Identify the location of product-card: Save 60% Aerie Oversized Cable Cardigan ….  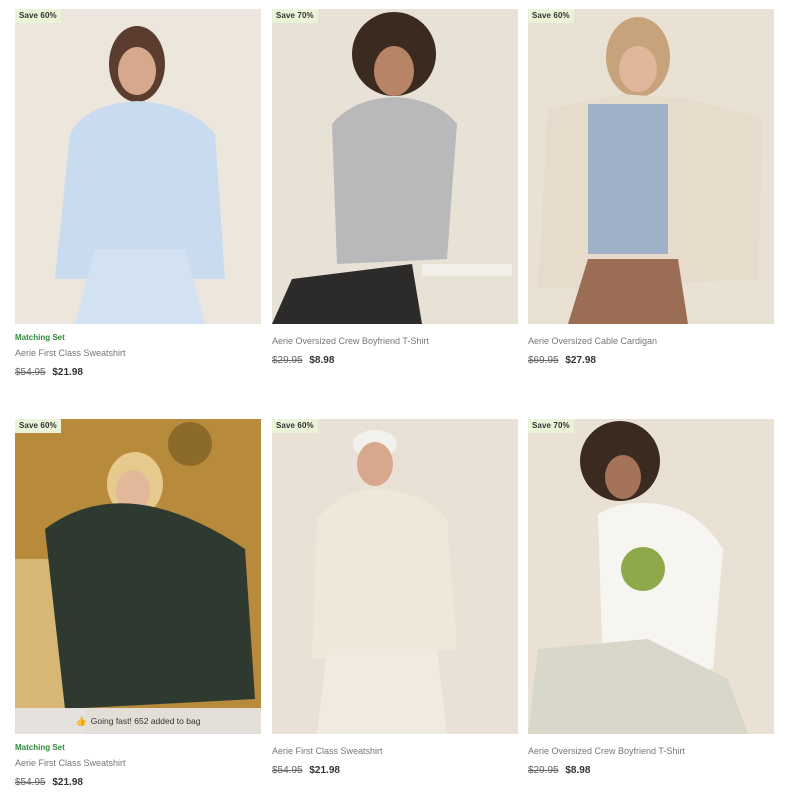
(651, 188).